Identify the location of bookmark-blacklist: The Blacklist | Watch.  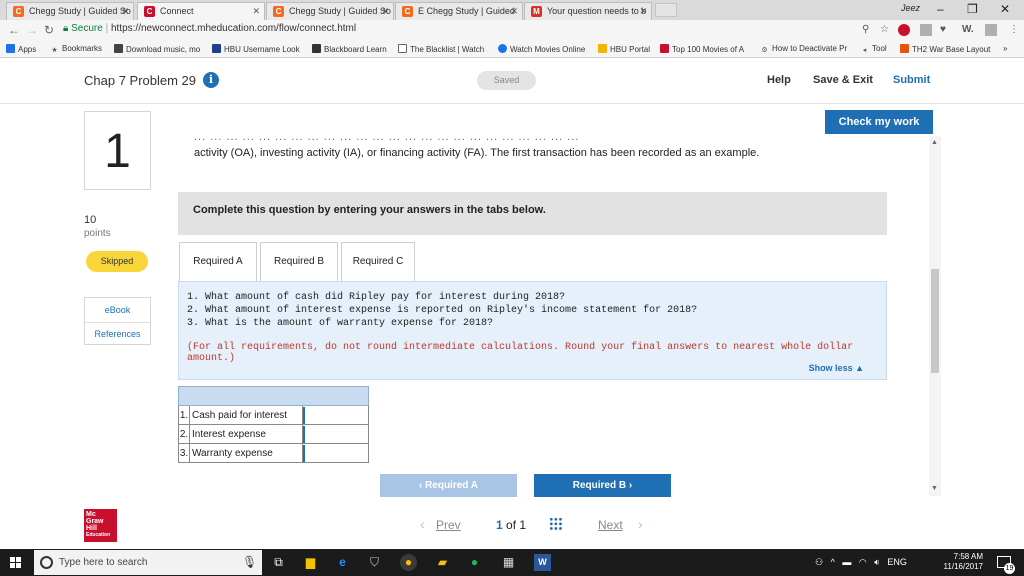
(441, 49).